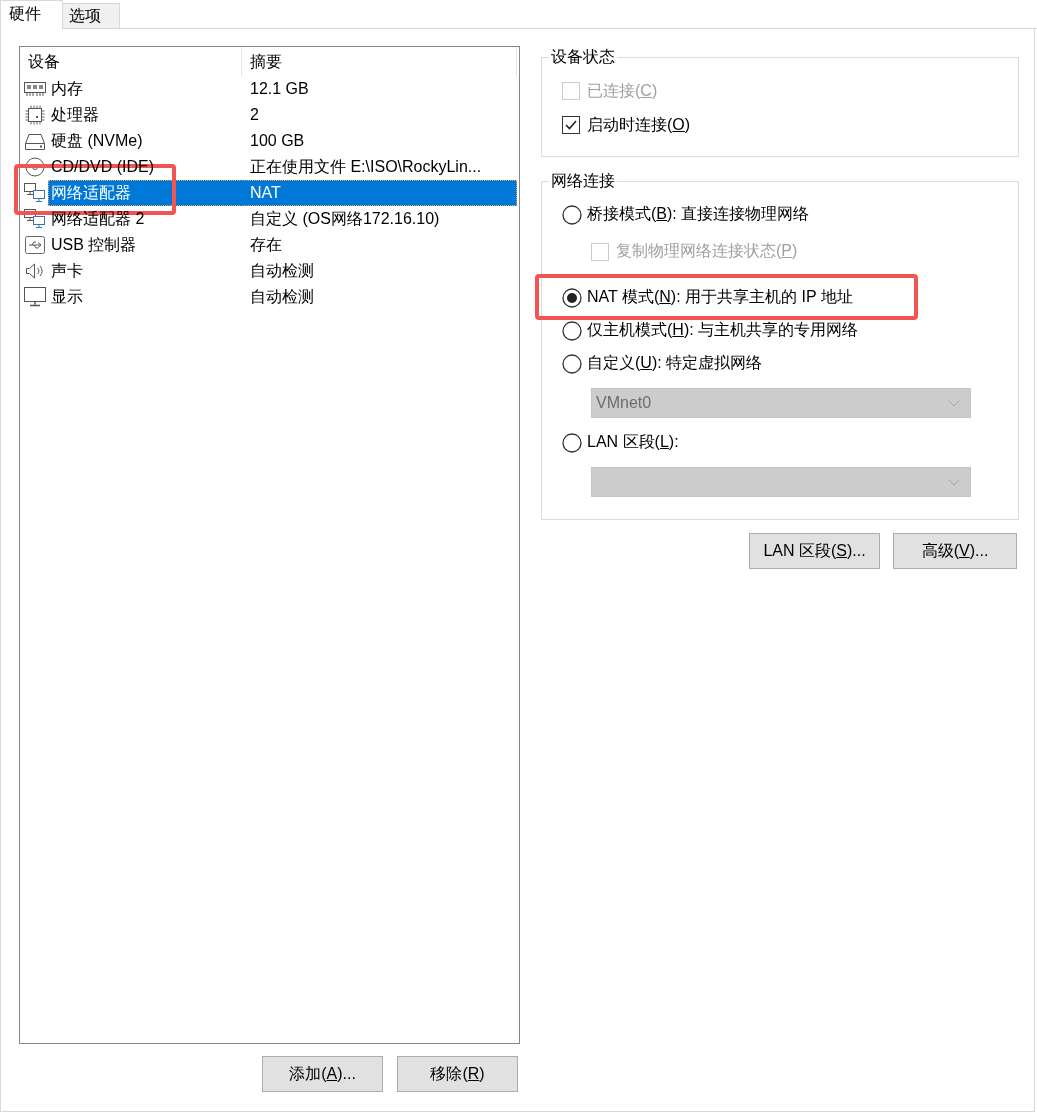  I want to click on radio-label: NAT 模式(N): 用于共享主机的 IP 地址, so click(720, 297).